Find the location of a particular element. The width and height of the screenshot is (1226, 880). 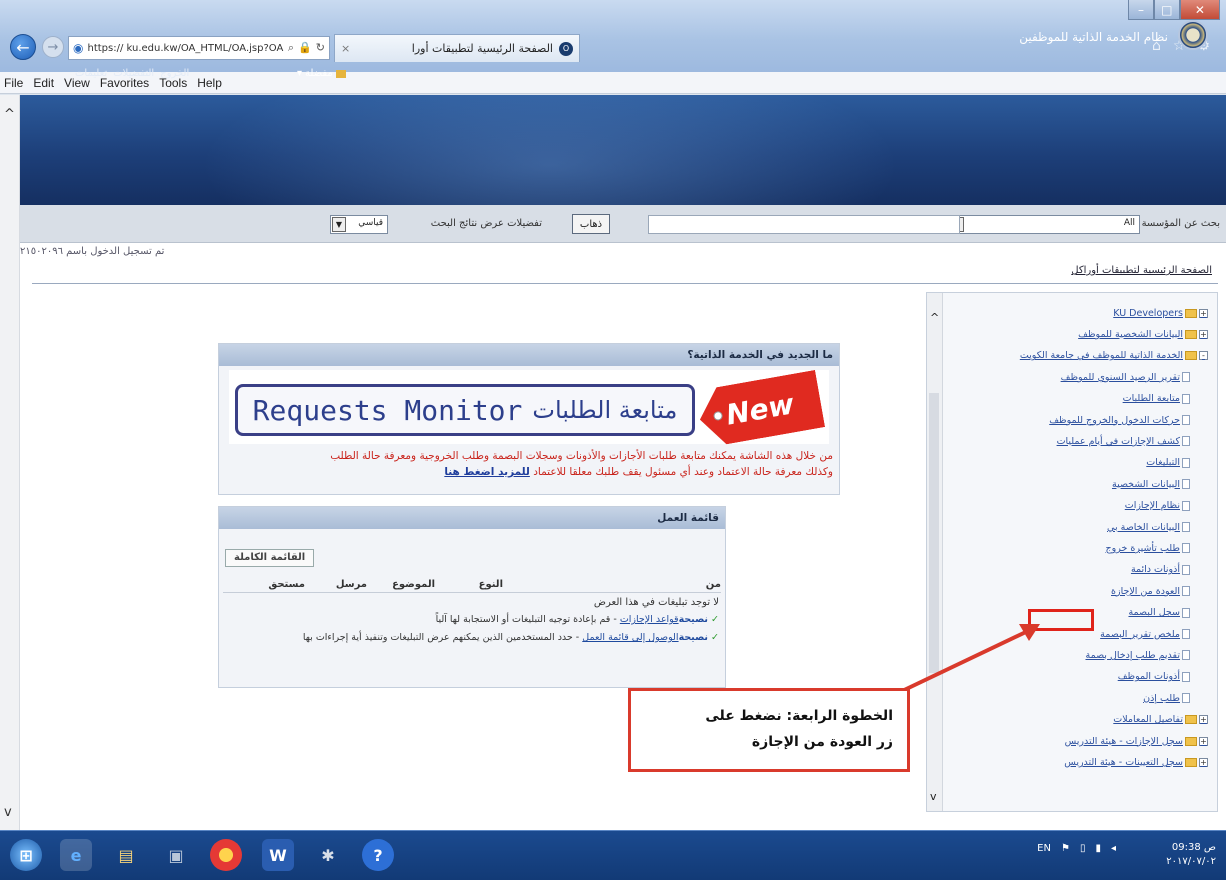

tree-item-label: تقديم طلب إدخال بصمة is located at coordinates (1132, 655).